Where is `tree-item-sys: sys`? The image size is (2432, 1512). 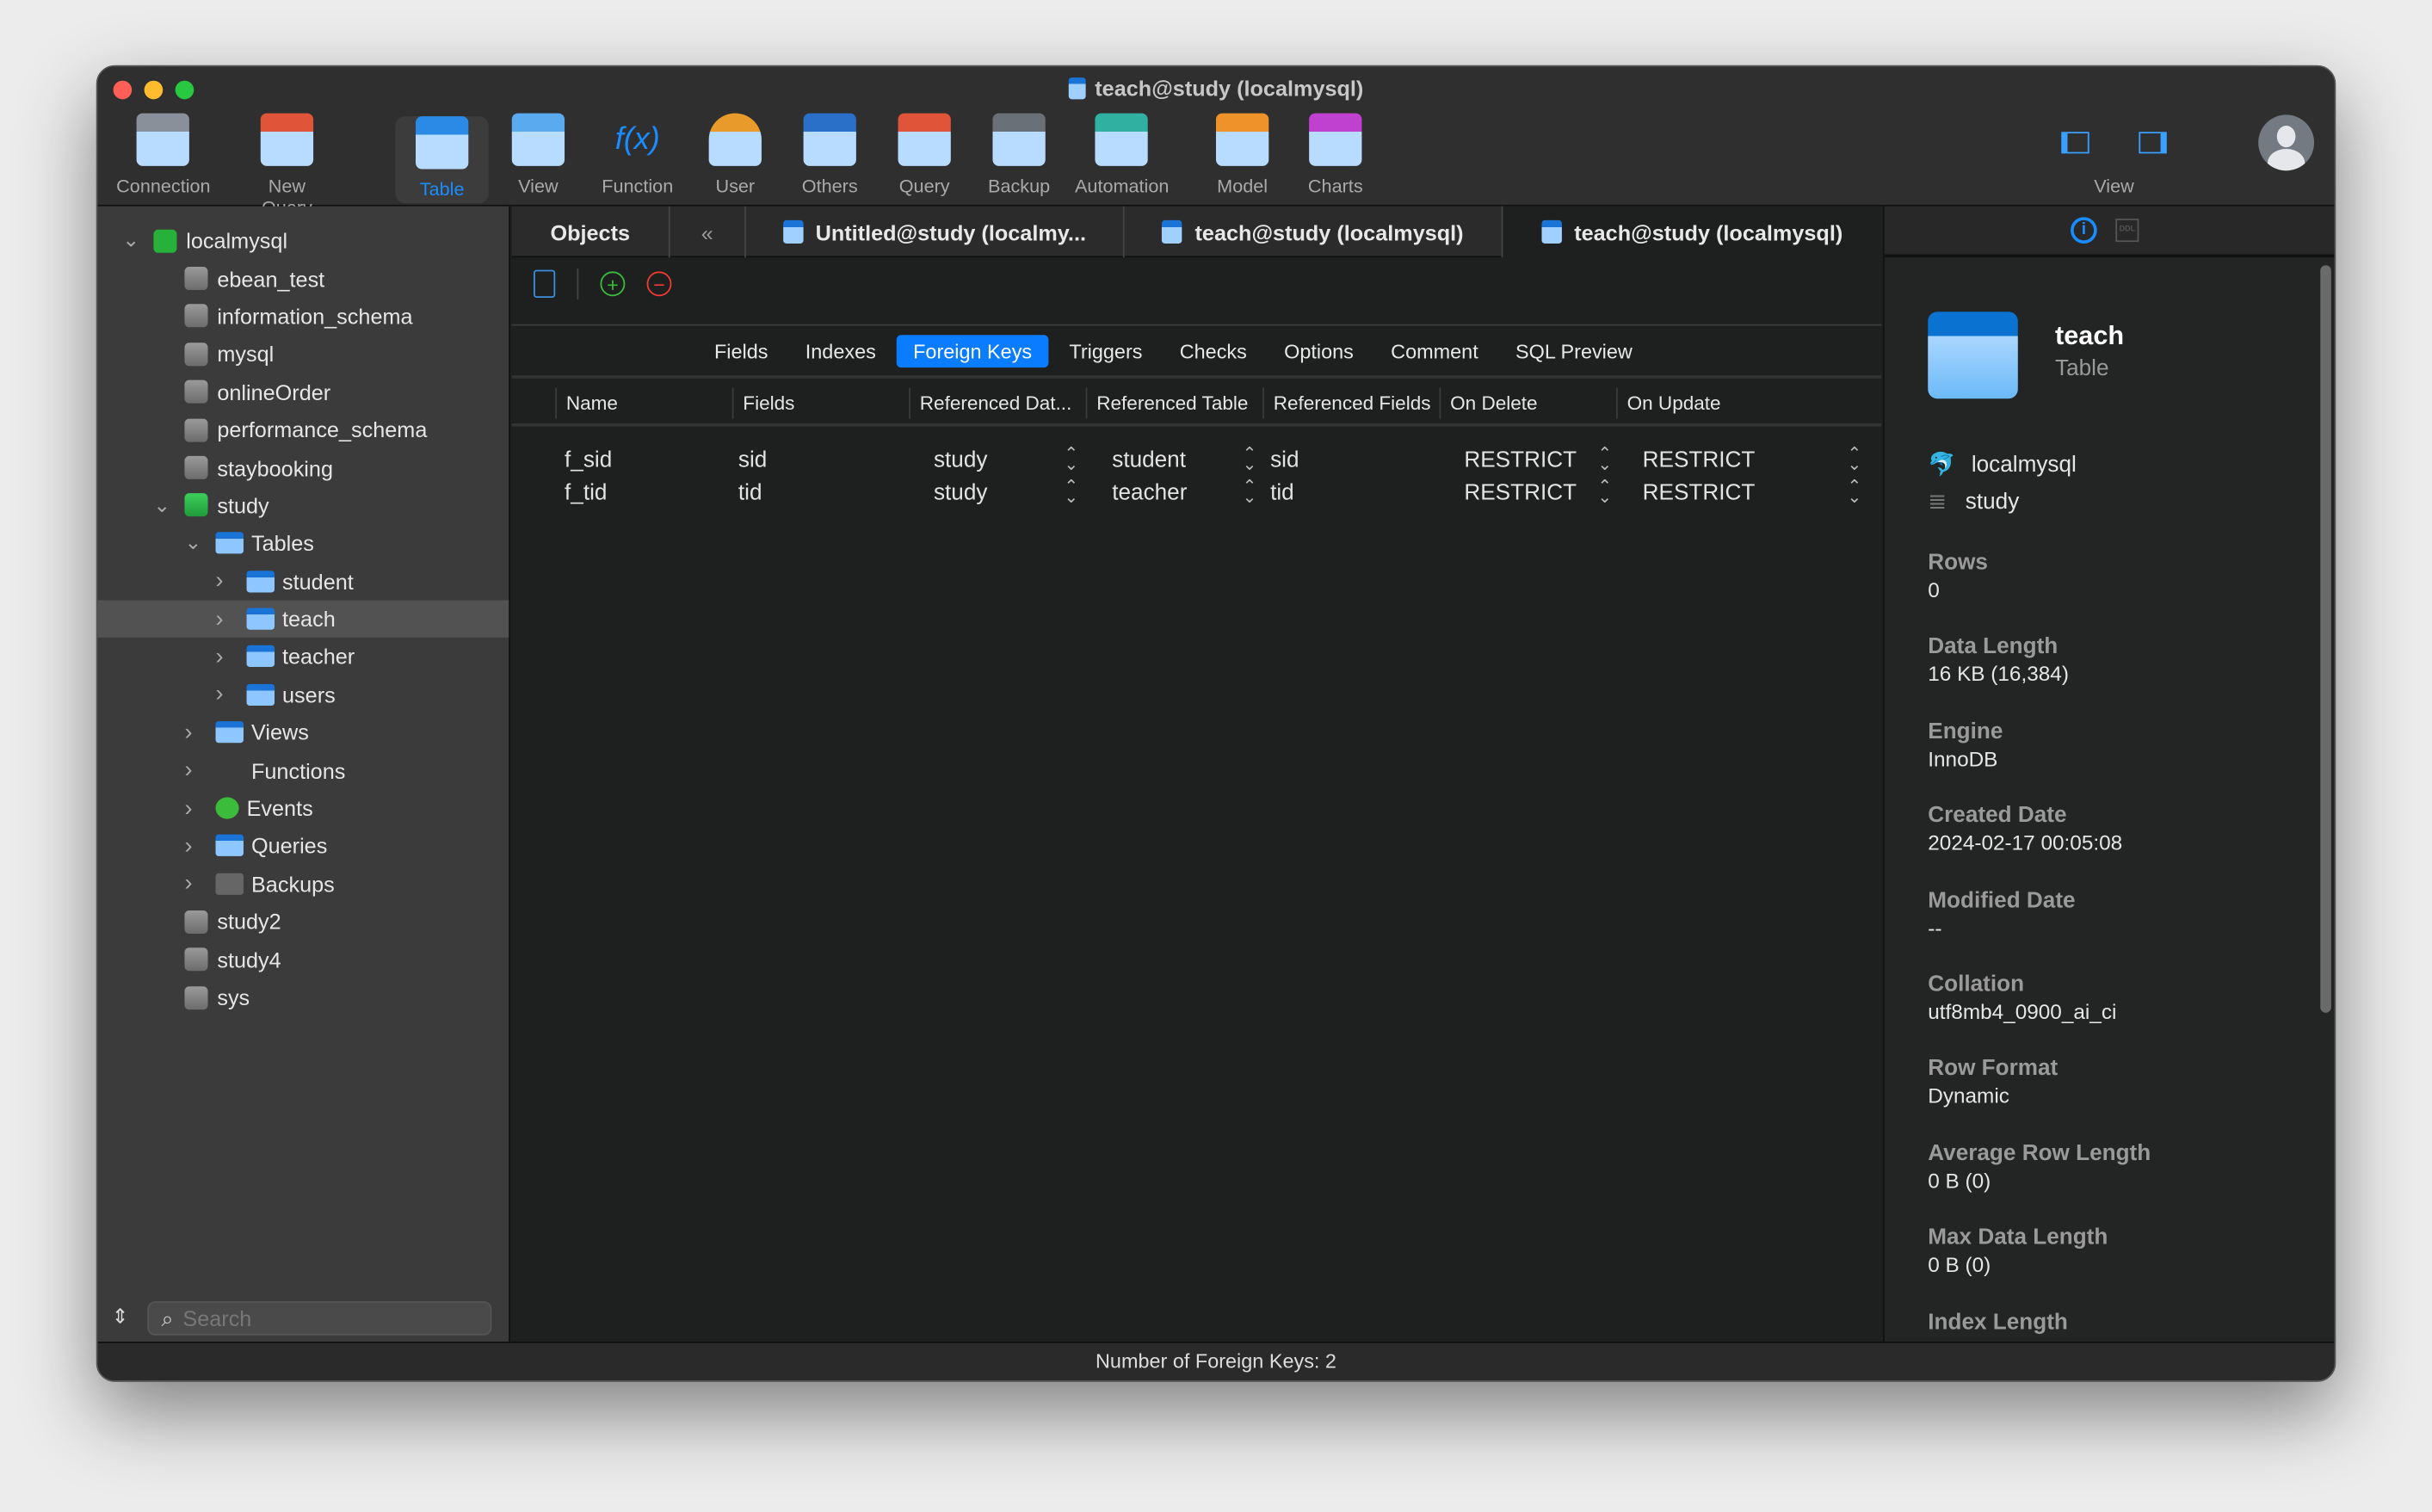
tree-item-sys: sys is located at coordinates (303, 997).